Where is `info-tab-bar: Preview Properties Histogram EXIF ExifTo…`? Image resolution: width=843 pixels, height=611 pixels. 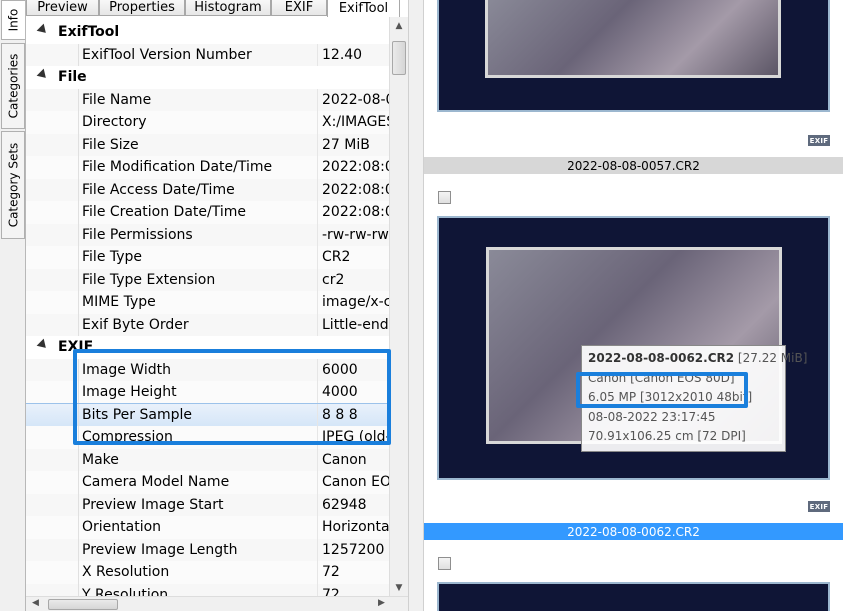 info-tab-bar: Preview Properties Histogram EXIF ExifTo… is located at coordinates (213, 8).